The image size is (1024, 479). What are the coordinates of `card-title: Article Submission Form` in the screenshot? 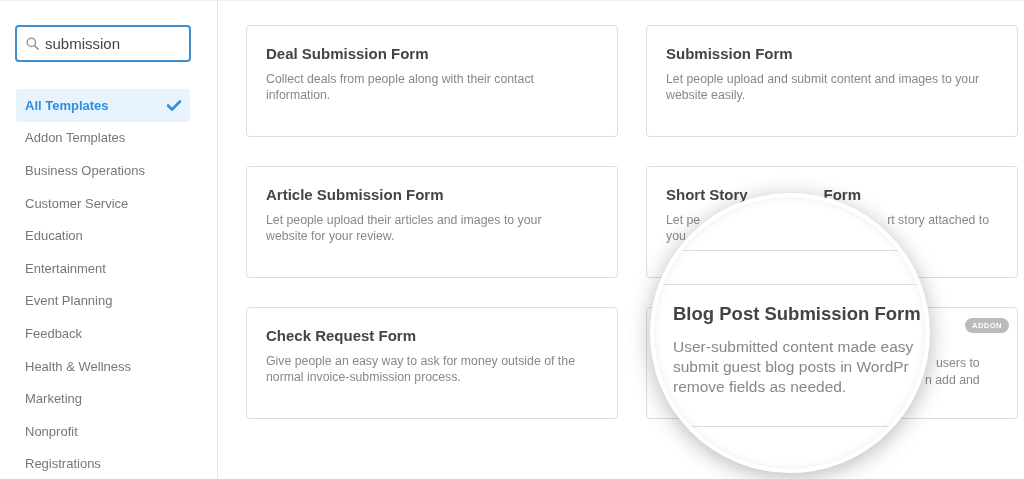 It's located at (355, 194).